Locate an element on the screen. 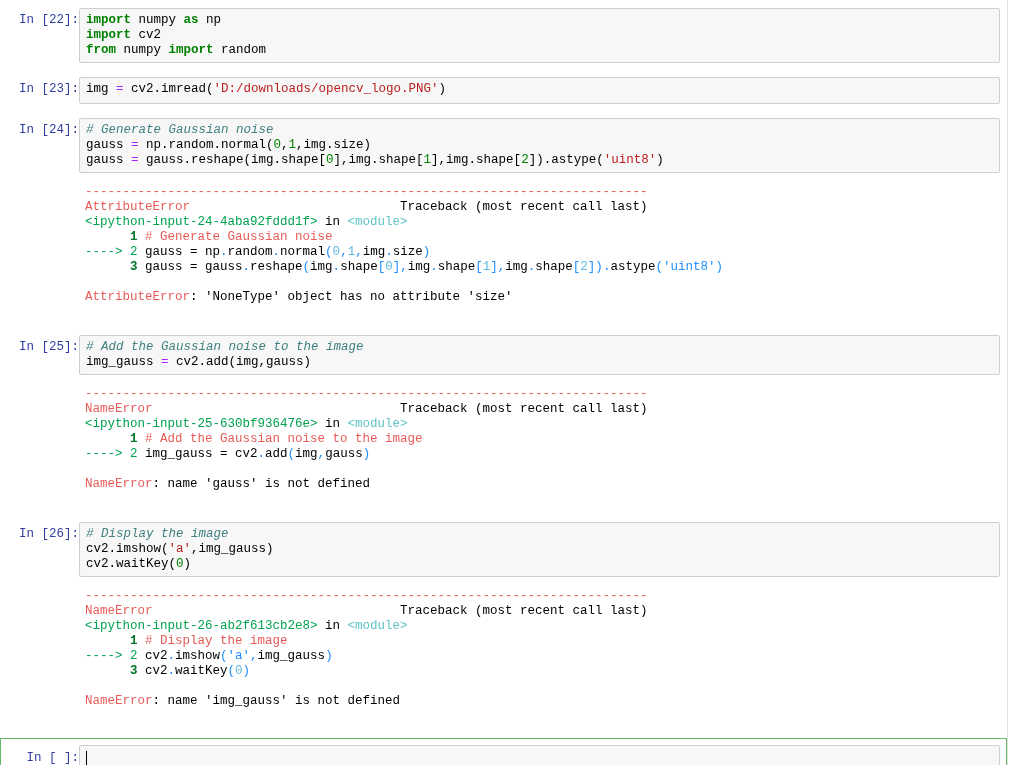 The width and height of the screenshot is (1024, 765). traceback-line: ----> 2 gauss = np.random.normal(0,1,img.size) is located at coordinates (258, 252).